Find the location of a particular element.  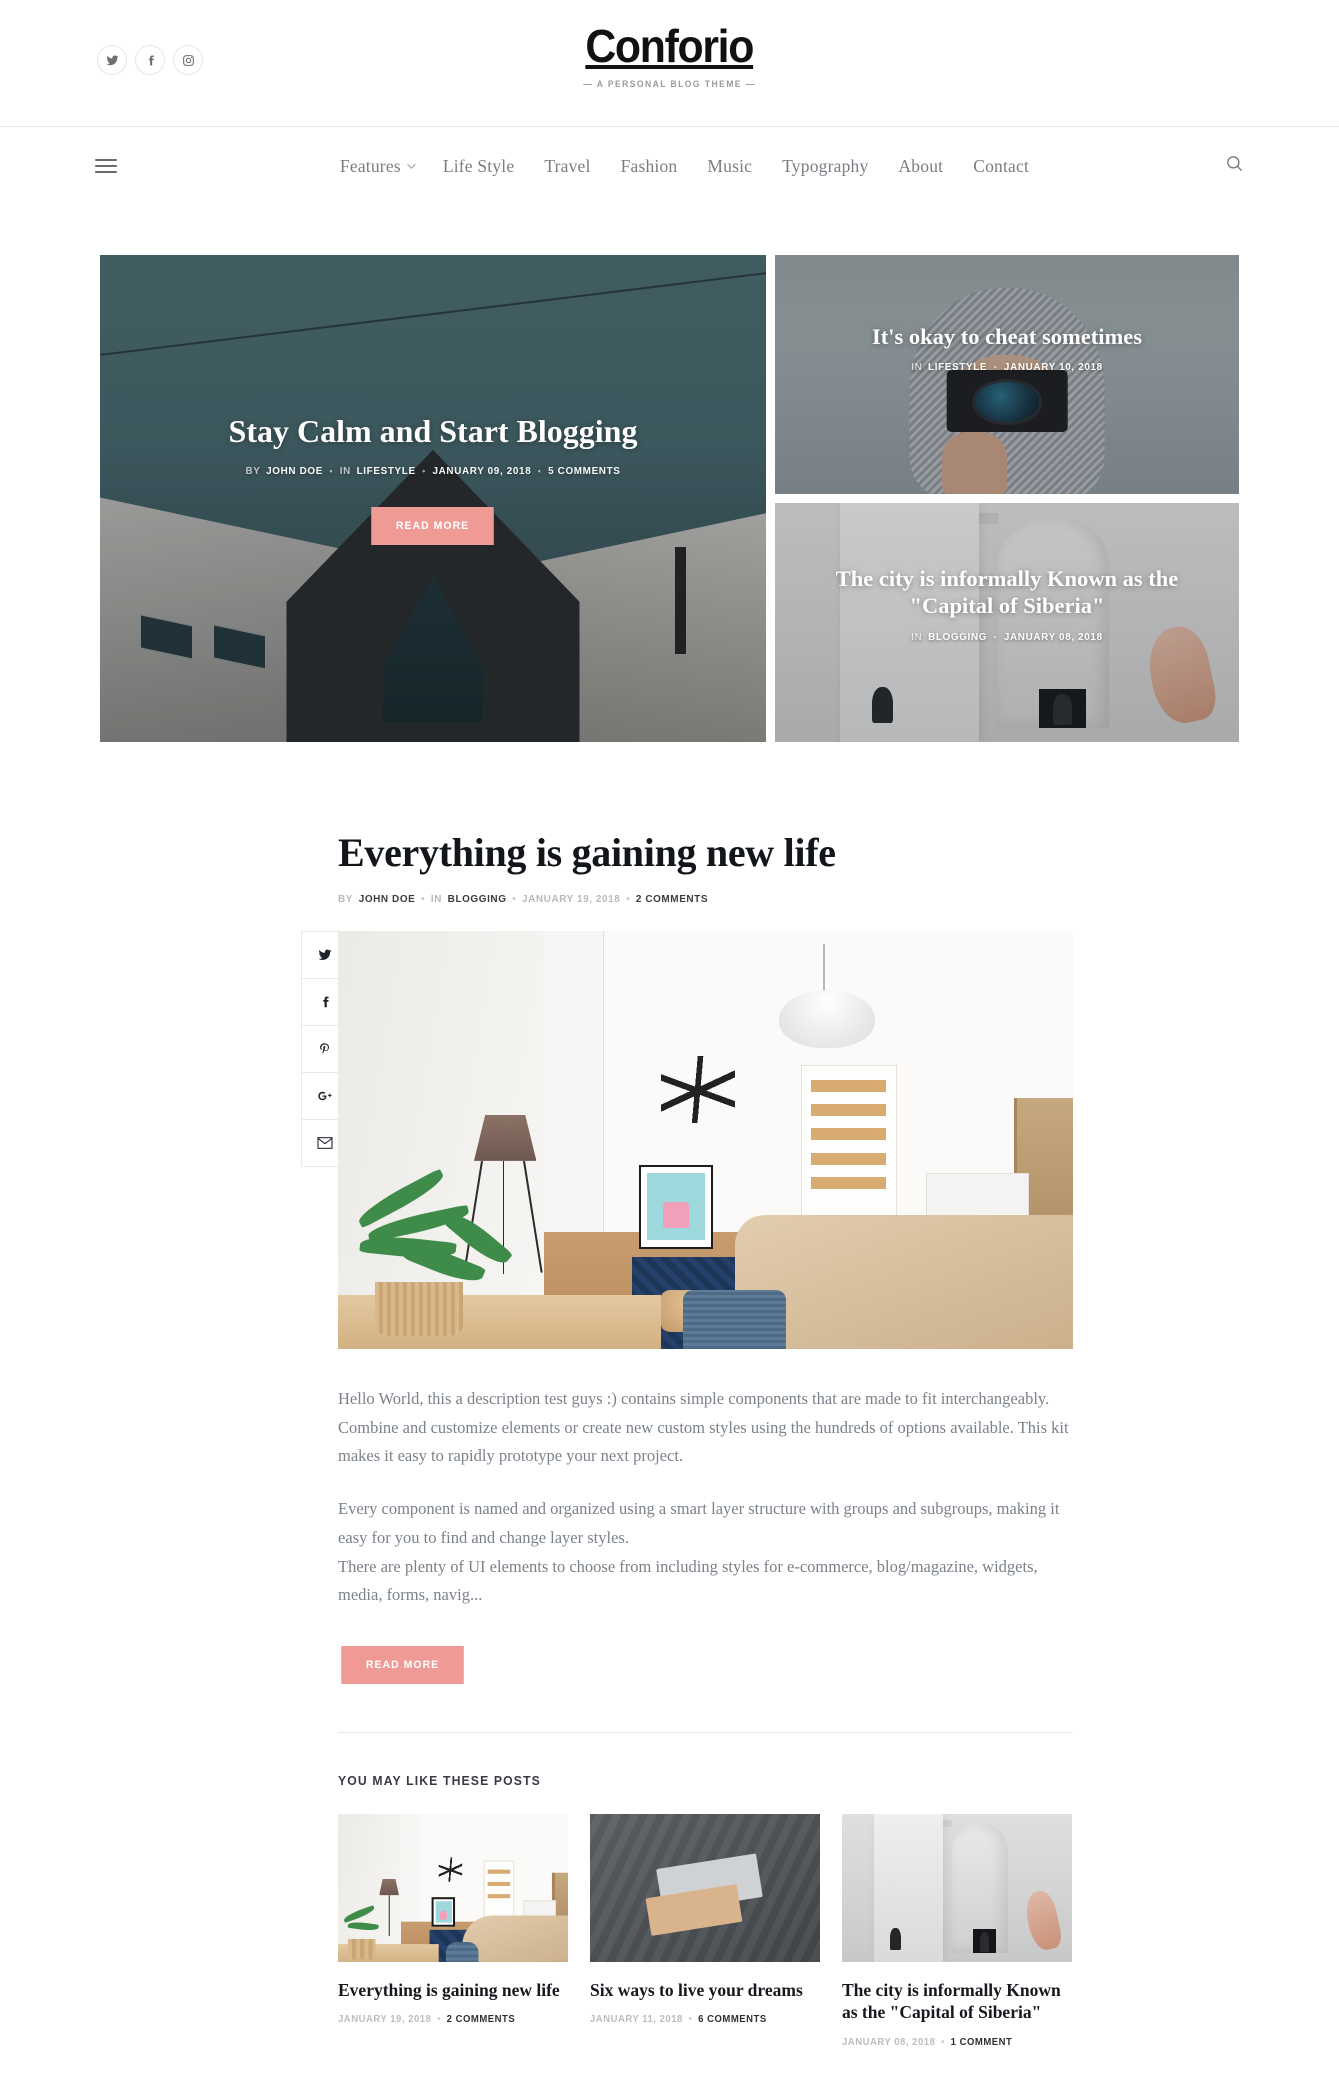

post-title: Everything is gaining new life is located at coordinates (788, 853).